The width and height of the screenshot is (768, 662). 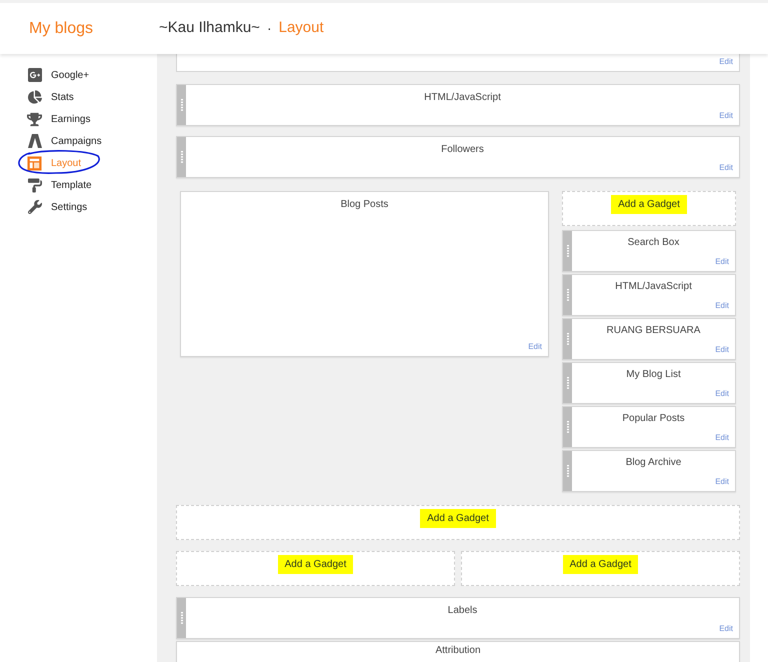 I want to click on gadget-title: Followers, so click(x=462, y=150).